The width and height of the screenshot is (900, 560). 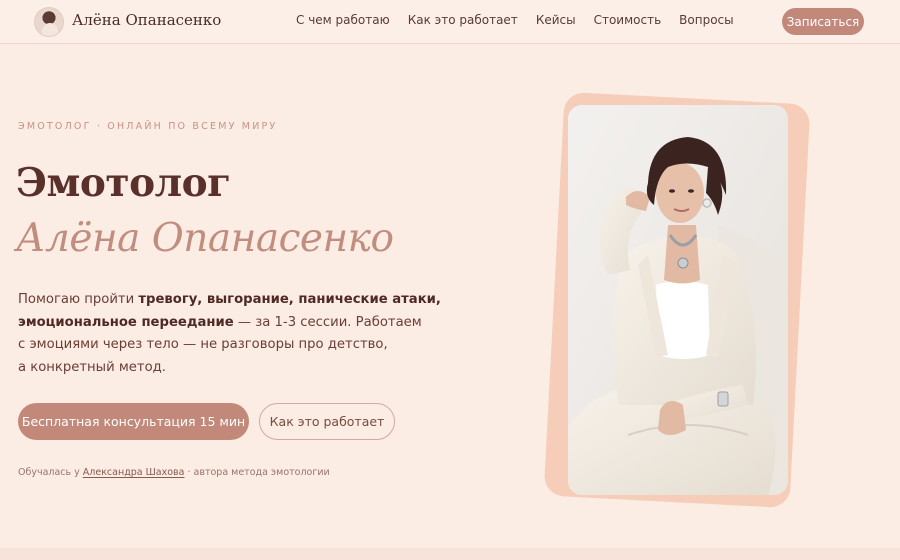 I want to click on nav-link-cases: Кейсы, so click(x=556, y=20).